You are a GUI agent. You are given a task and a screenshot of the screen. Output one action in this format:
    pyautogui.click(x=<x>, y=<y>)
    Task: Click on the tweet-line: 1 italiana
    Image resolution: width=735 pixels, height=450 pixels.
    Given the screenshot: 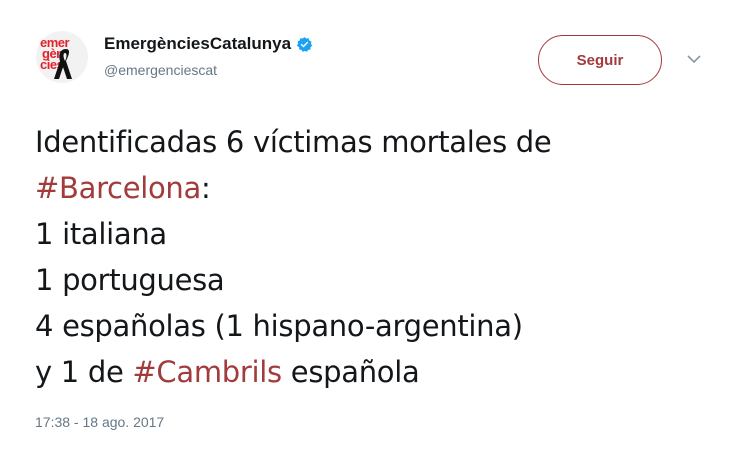 What is the action you would take?
    pyautogui.click(x=101, y=234)
    